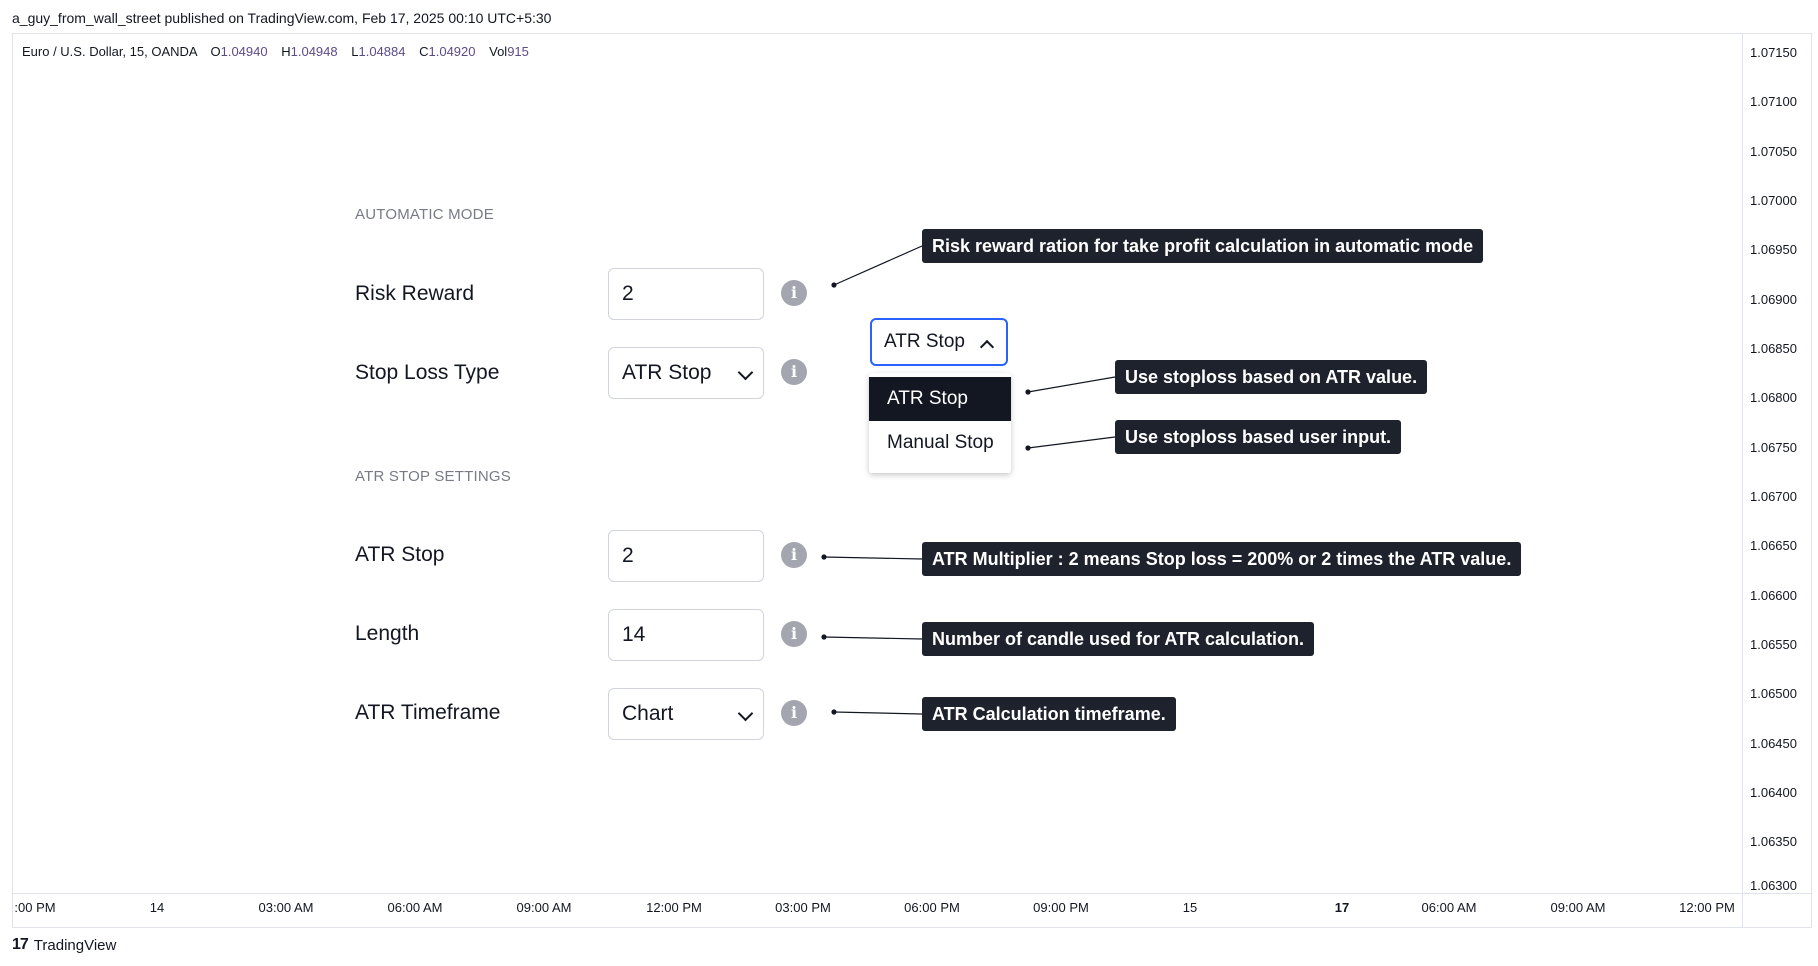  Describe the element at coordinates (1258, 437) in the screenshot. I see `callout-manual-option: Use stoploss based user input.` at that location.